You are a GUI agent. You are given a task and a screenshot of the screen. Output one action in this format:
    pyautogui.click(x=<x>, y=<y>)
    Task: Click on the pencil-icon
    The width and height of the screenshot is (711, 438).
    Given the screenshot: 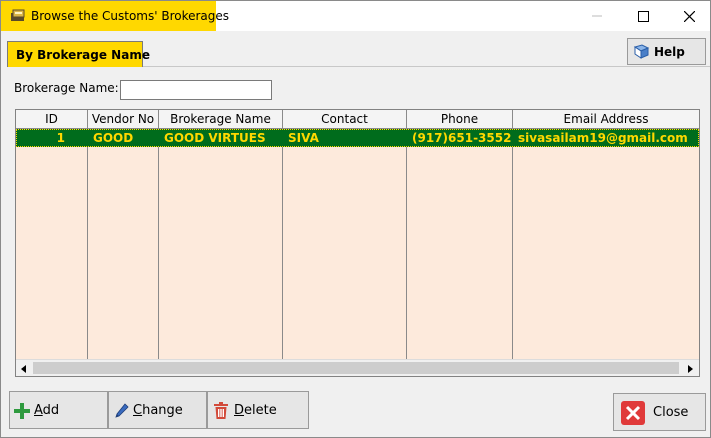 What is the action you would take?
    pyautogui.click(x=122, y=410)
    